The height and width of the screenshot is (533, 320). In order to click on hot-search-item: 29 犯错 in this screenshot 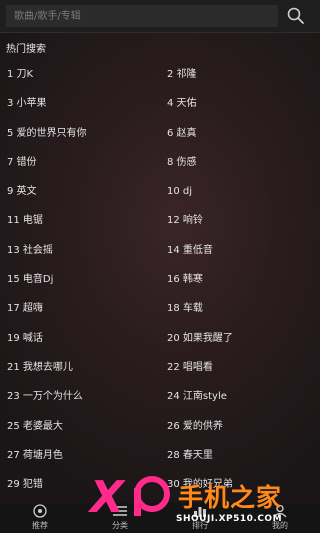, I will do `click(80, 484)`.